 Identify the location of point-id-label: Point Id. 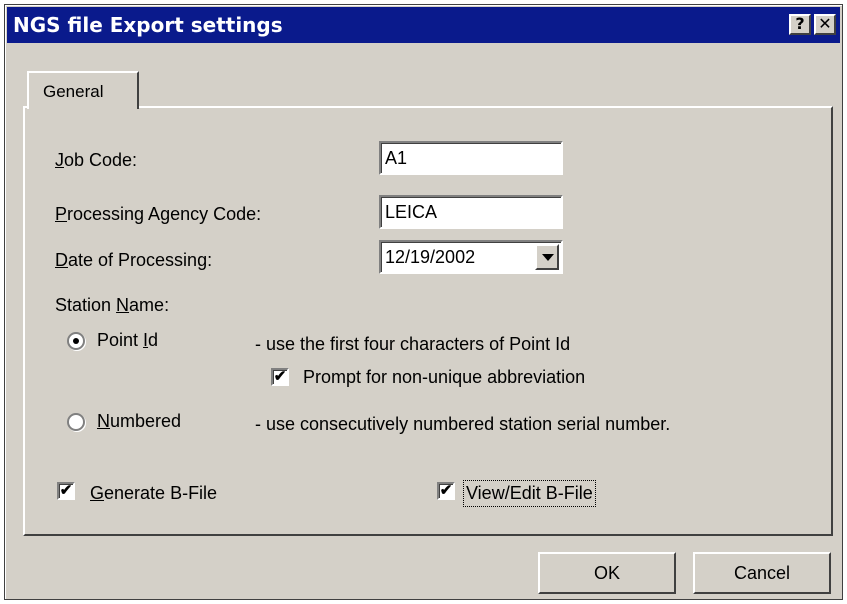
(127, 340).